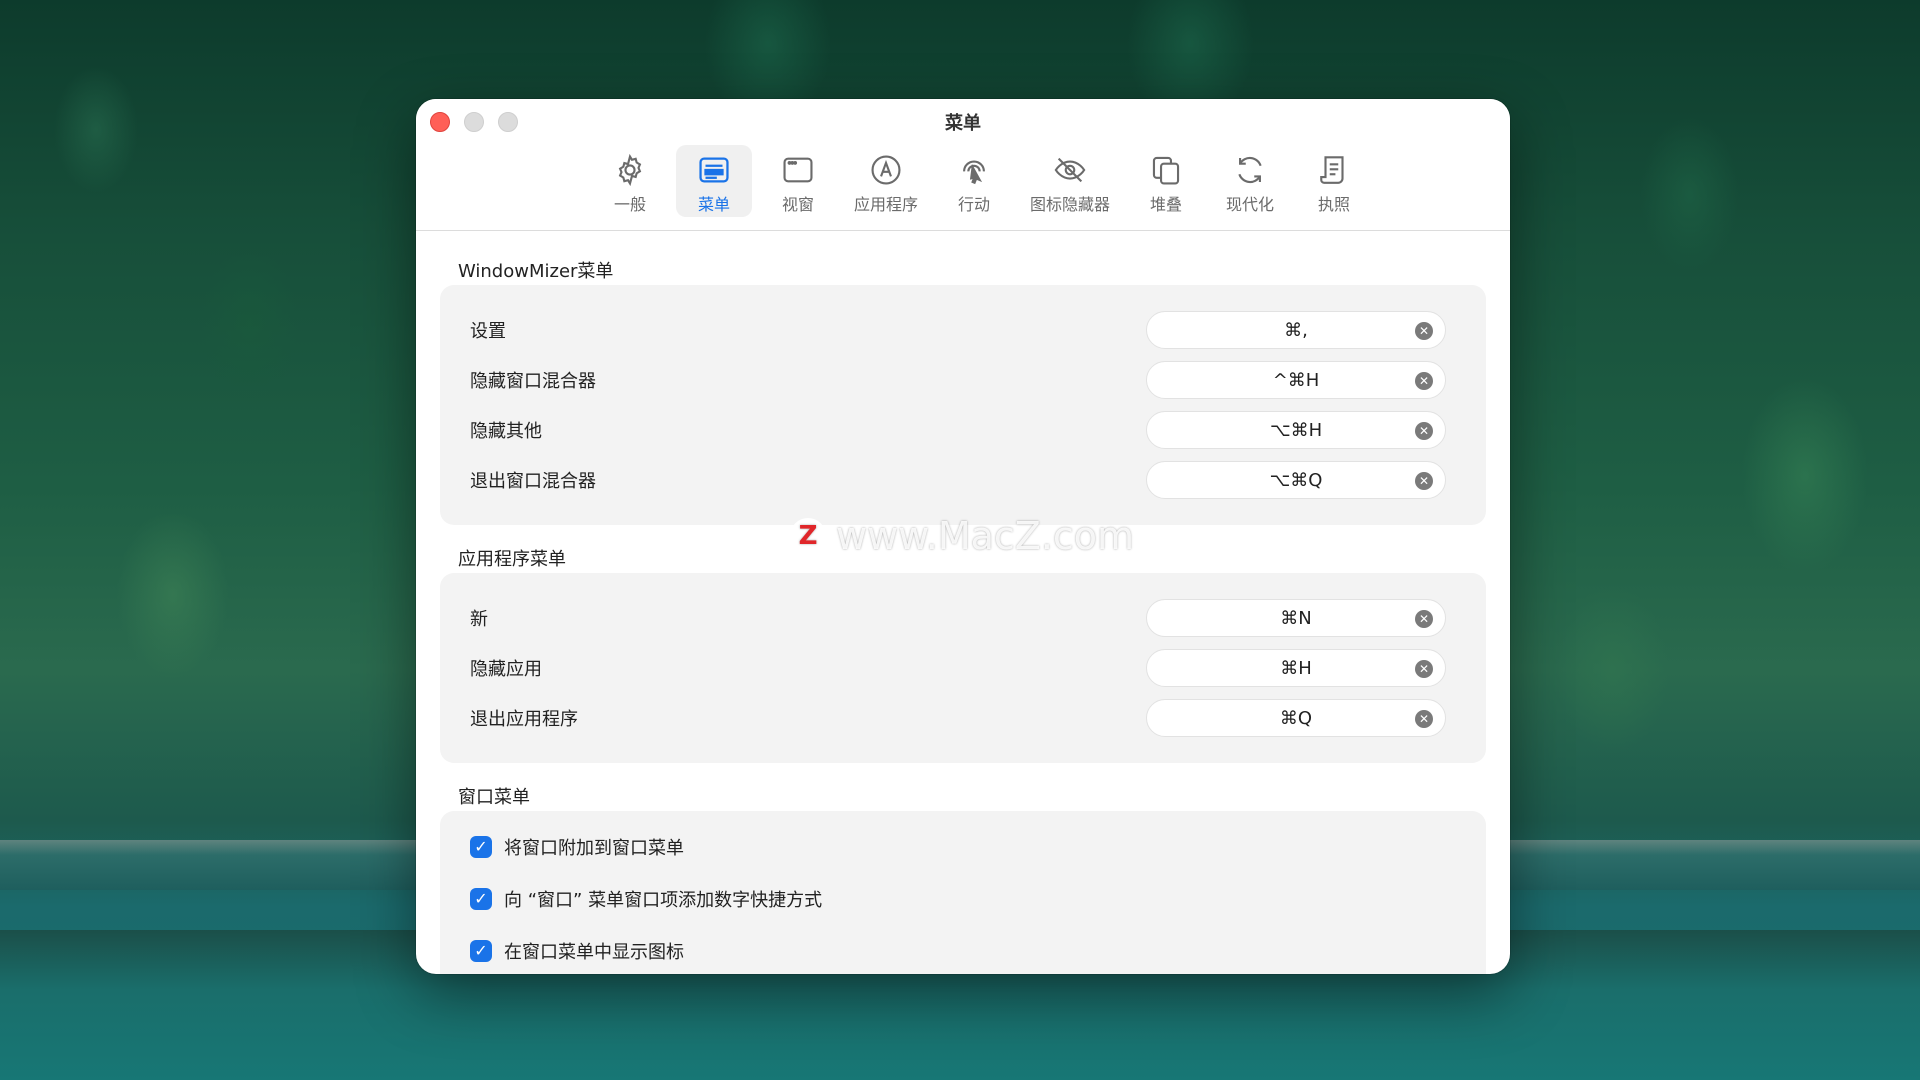 Image resolution: width=1920 pixels, height=1080 pixels. I want to click on tab-menu: 菜单, so click(714, 181).